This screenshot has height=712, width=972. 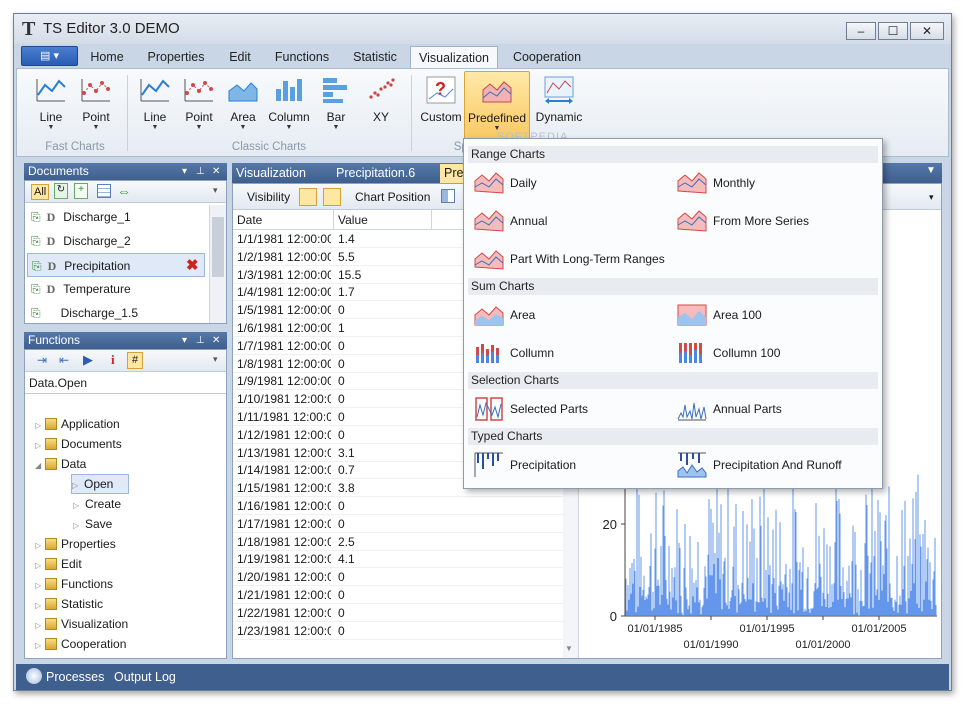 I want to click on tab-properties: Properties, so click(x=176, y=57).